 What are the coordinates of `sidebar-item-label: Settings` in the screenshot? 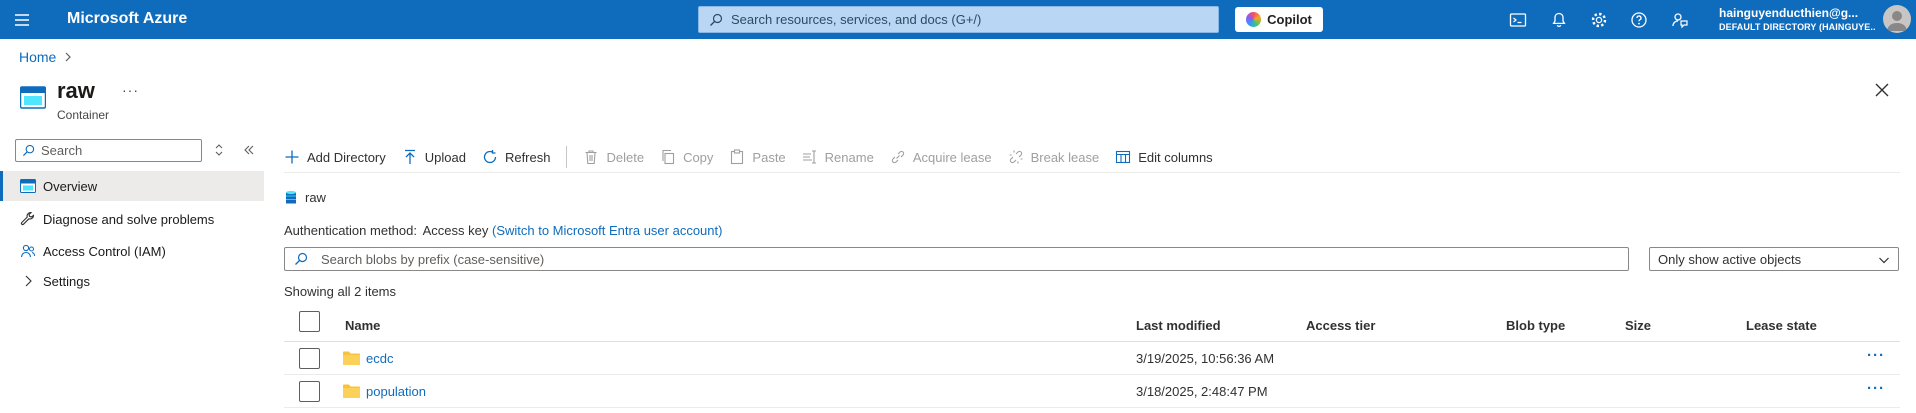 It's located at (66, 281).